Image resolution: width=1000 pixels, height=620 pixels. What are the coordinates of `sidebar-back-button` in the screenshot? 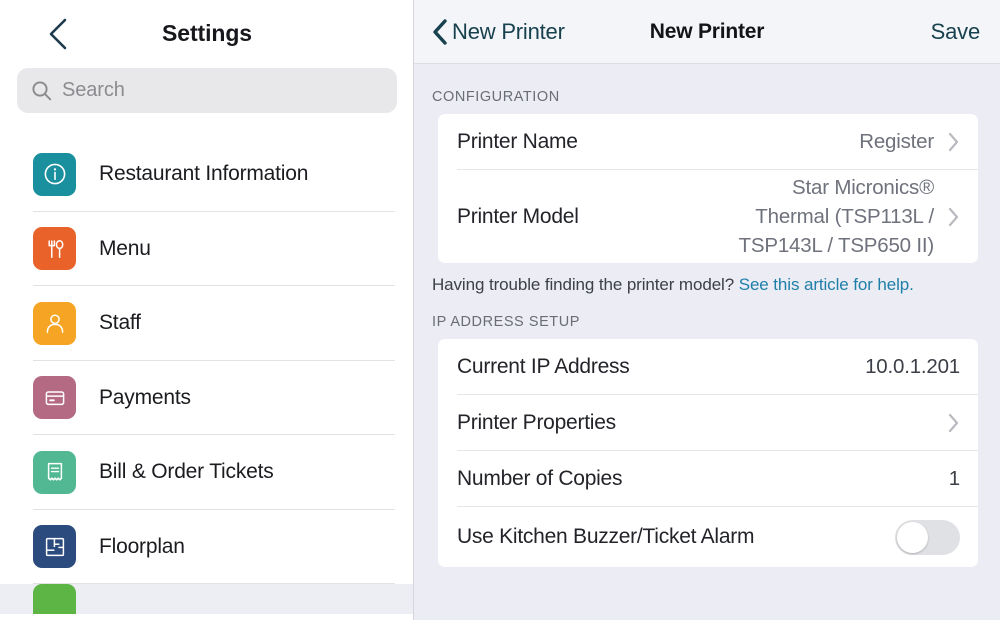 It's located at (58, 34).